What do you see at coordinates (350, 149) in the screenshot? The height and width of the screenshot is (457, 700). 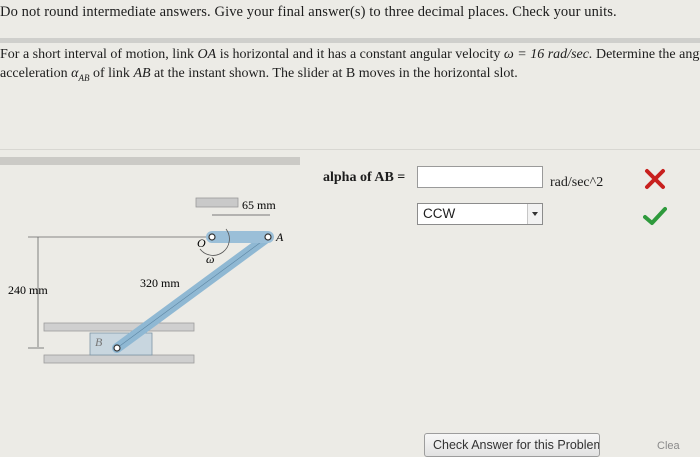 I see `section-divider-thin` at bounding box center [350, 149].